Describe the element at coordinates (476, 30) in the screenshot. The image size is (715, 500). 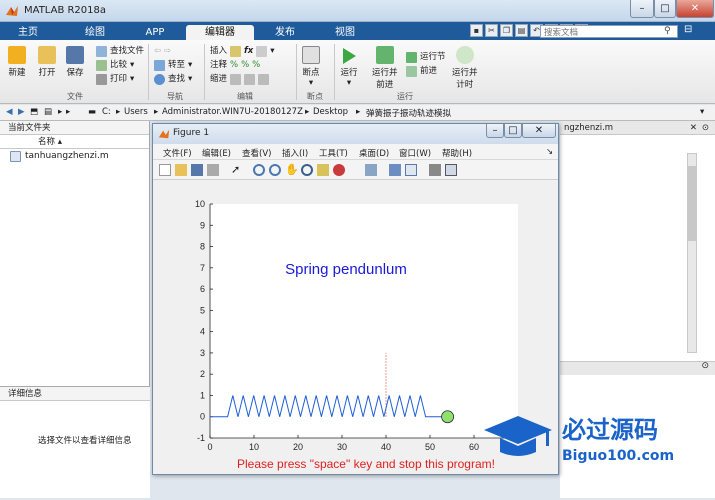
I see `save-quick-icon: ▪` at that location.